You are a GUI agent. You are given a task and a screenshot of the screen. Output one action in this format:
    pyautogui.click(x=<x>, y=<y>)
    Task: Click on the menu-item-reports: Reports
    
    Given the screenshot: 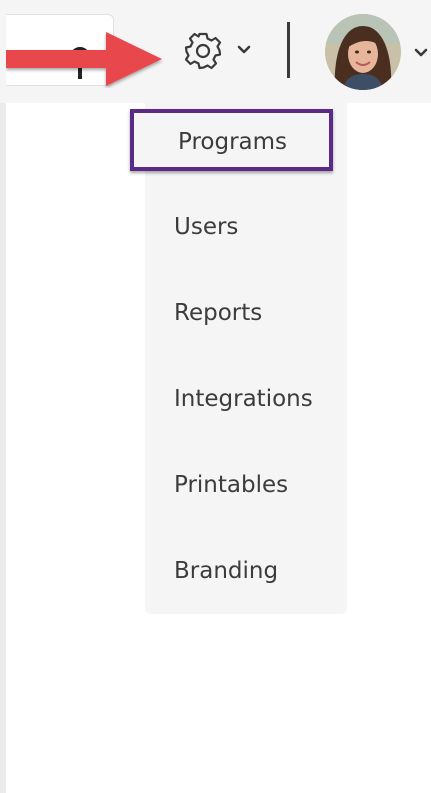 What is the action you would take?
    pyautogui.click(x=246, y=313)
    